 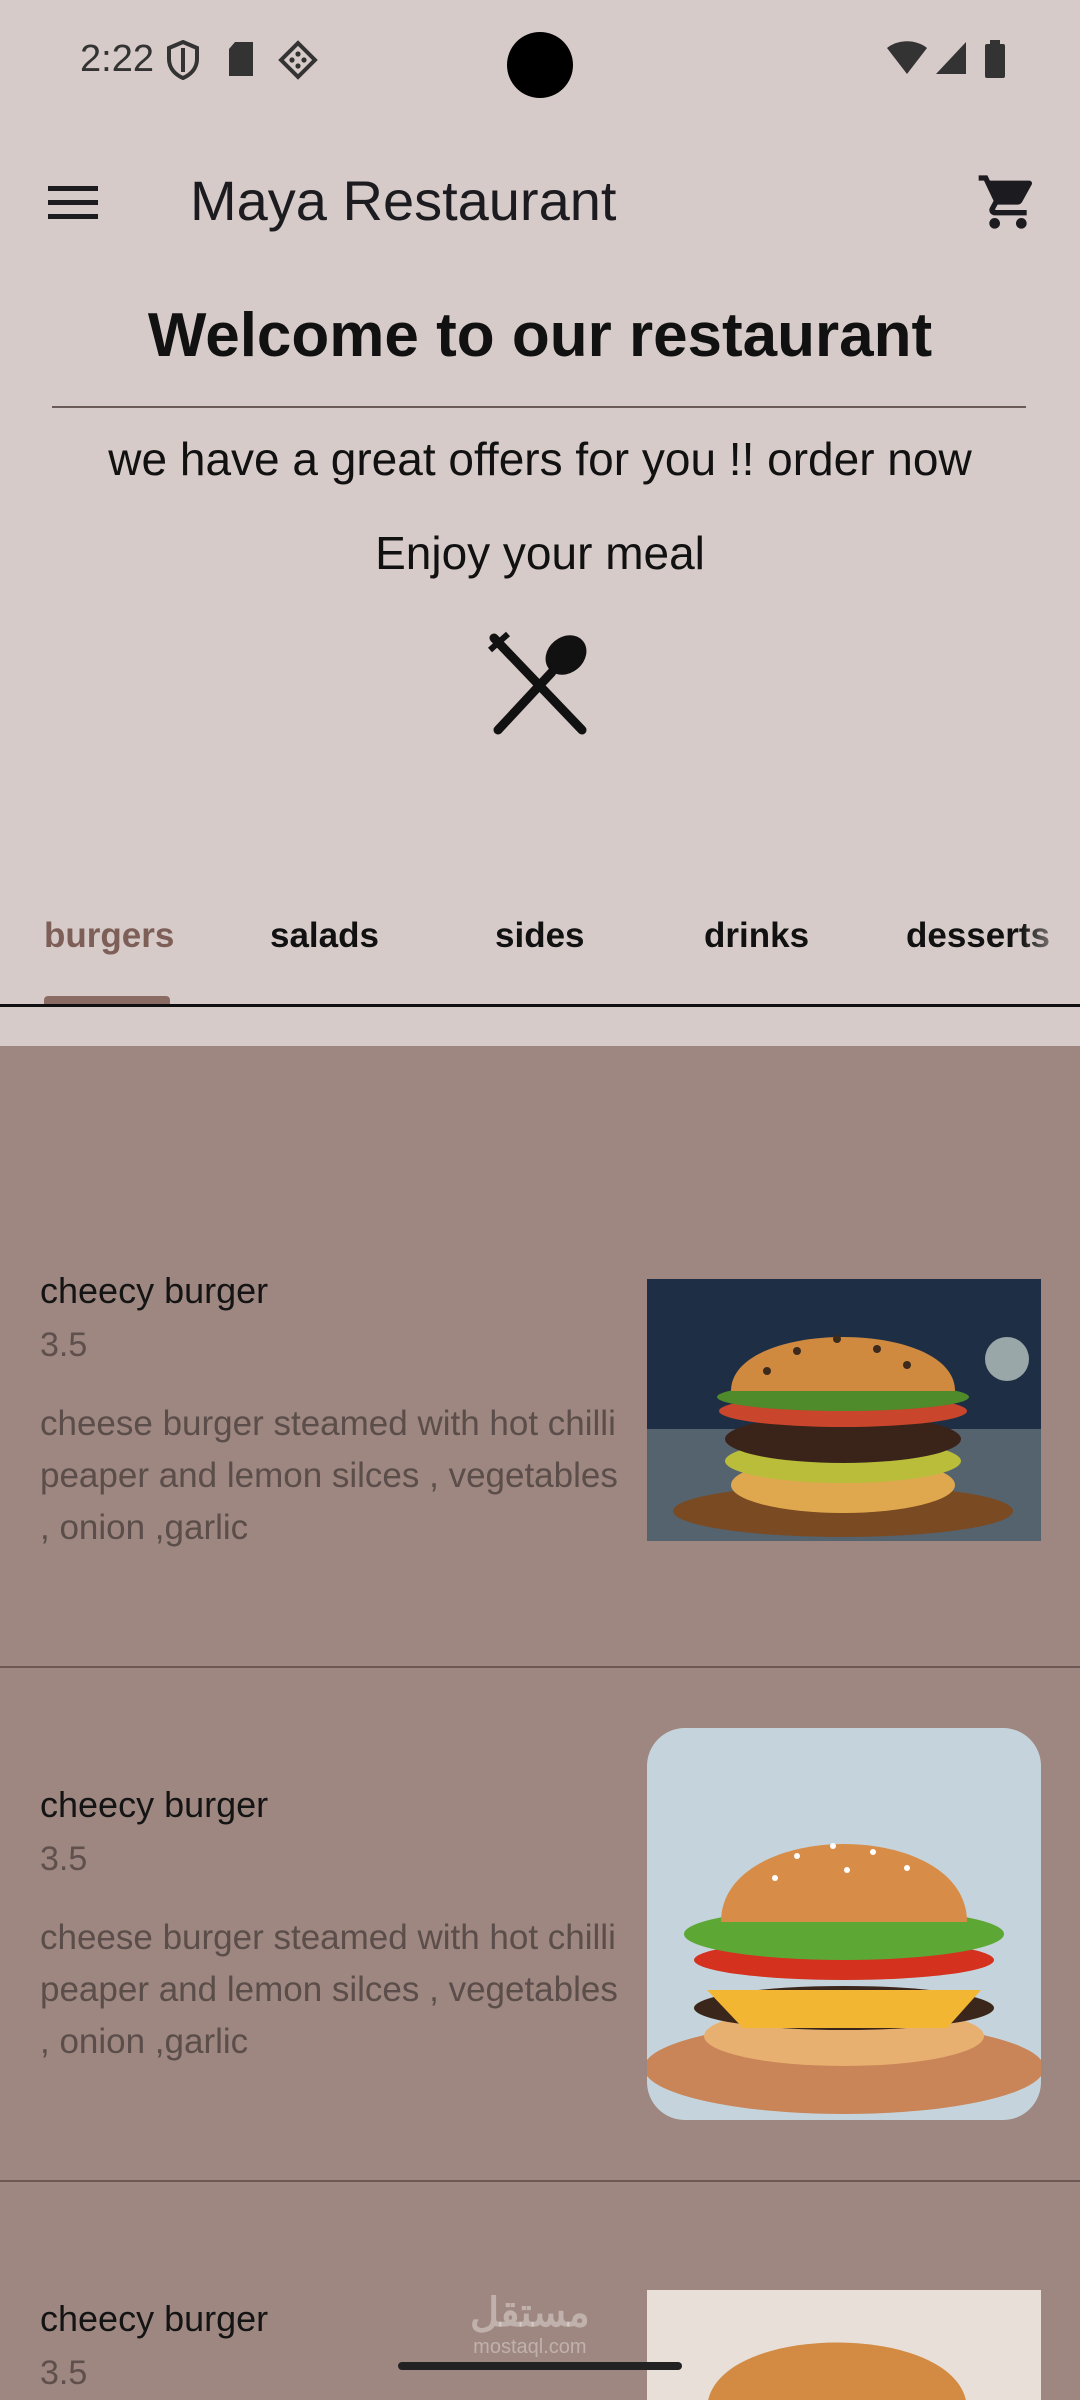 What do you see at coordinates (73, 202) in the screenshot?
I see `menu-icon` at bounding box center [73, 202].